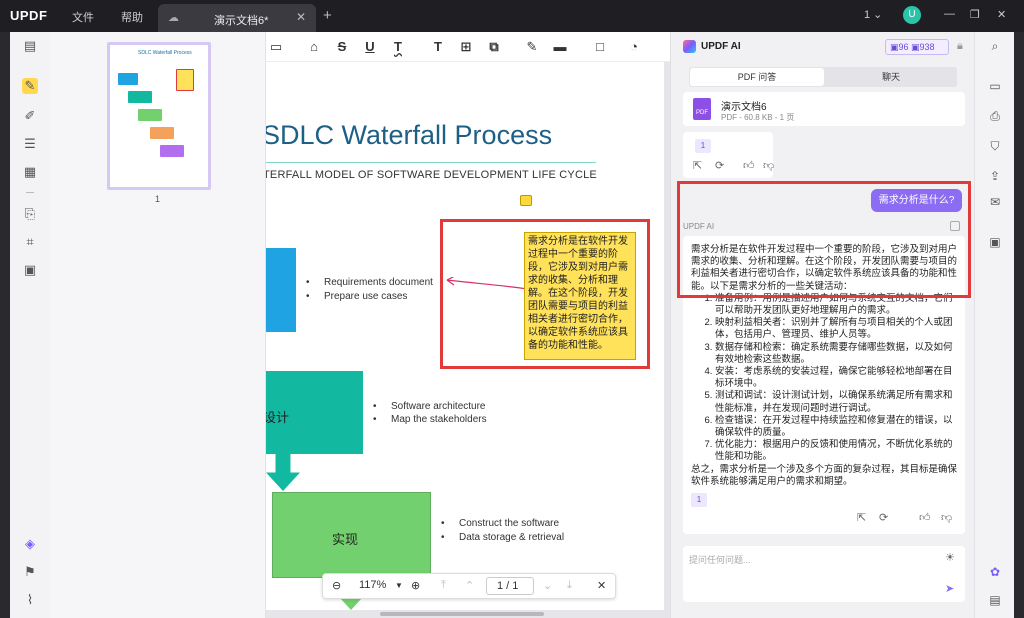 This screenshot has width=1024, height=618. Describe the element at coordinates (241, 21) in the screenshot. I see `tab-title: 演示文档6*` at that location.